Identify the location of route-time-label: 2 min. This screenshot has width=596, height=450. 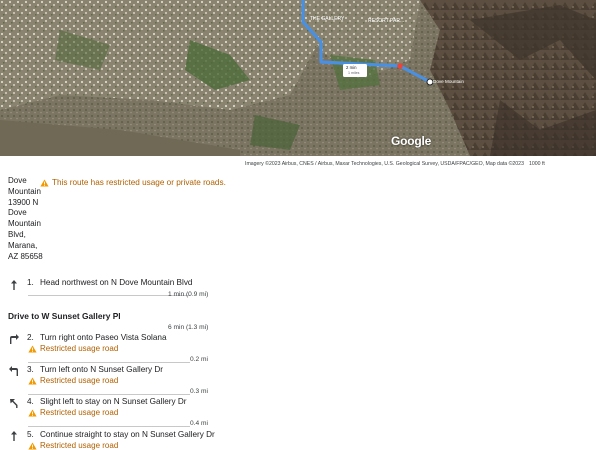
(351, 67).